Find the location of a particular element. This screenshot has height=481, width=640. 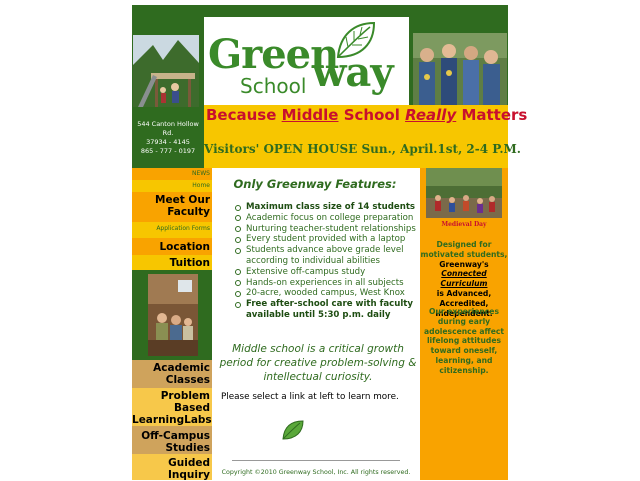

nav-guided-line2: Inquiry is located at coordinates (189, 475).